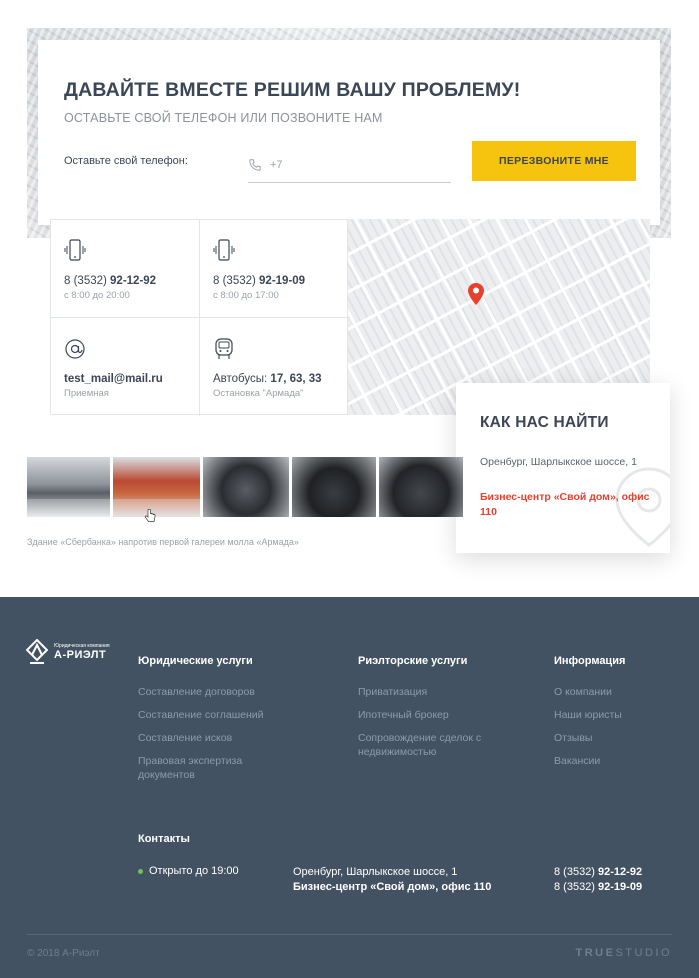 The image size is (699, 978). What do you see at coordinates (267, 379) in the screenshot?
I see `contact-main: Автобусы: 17, 63, 33` at bounding box center [267, 379].